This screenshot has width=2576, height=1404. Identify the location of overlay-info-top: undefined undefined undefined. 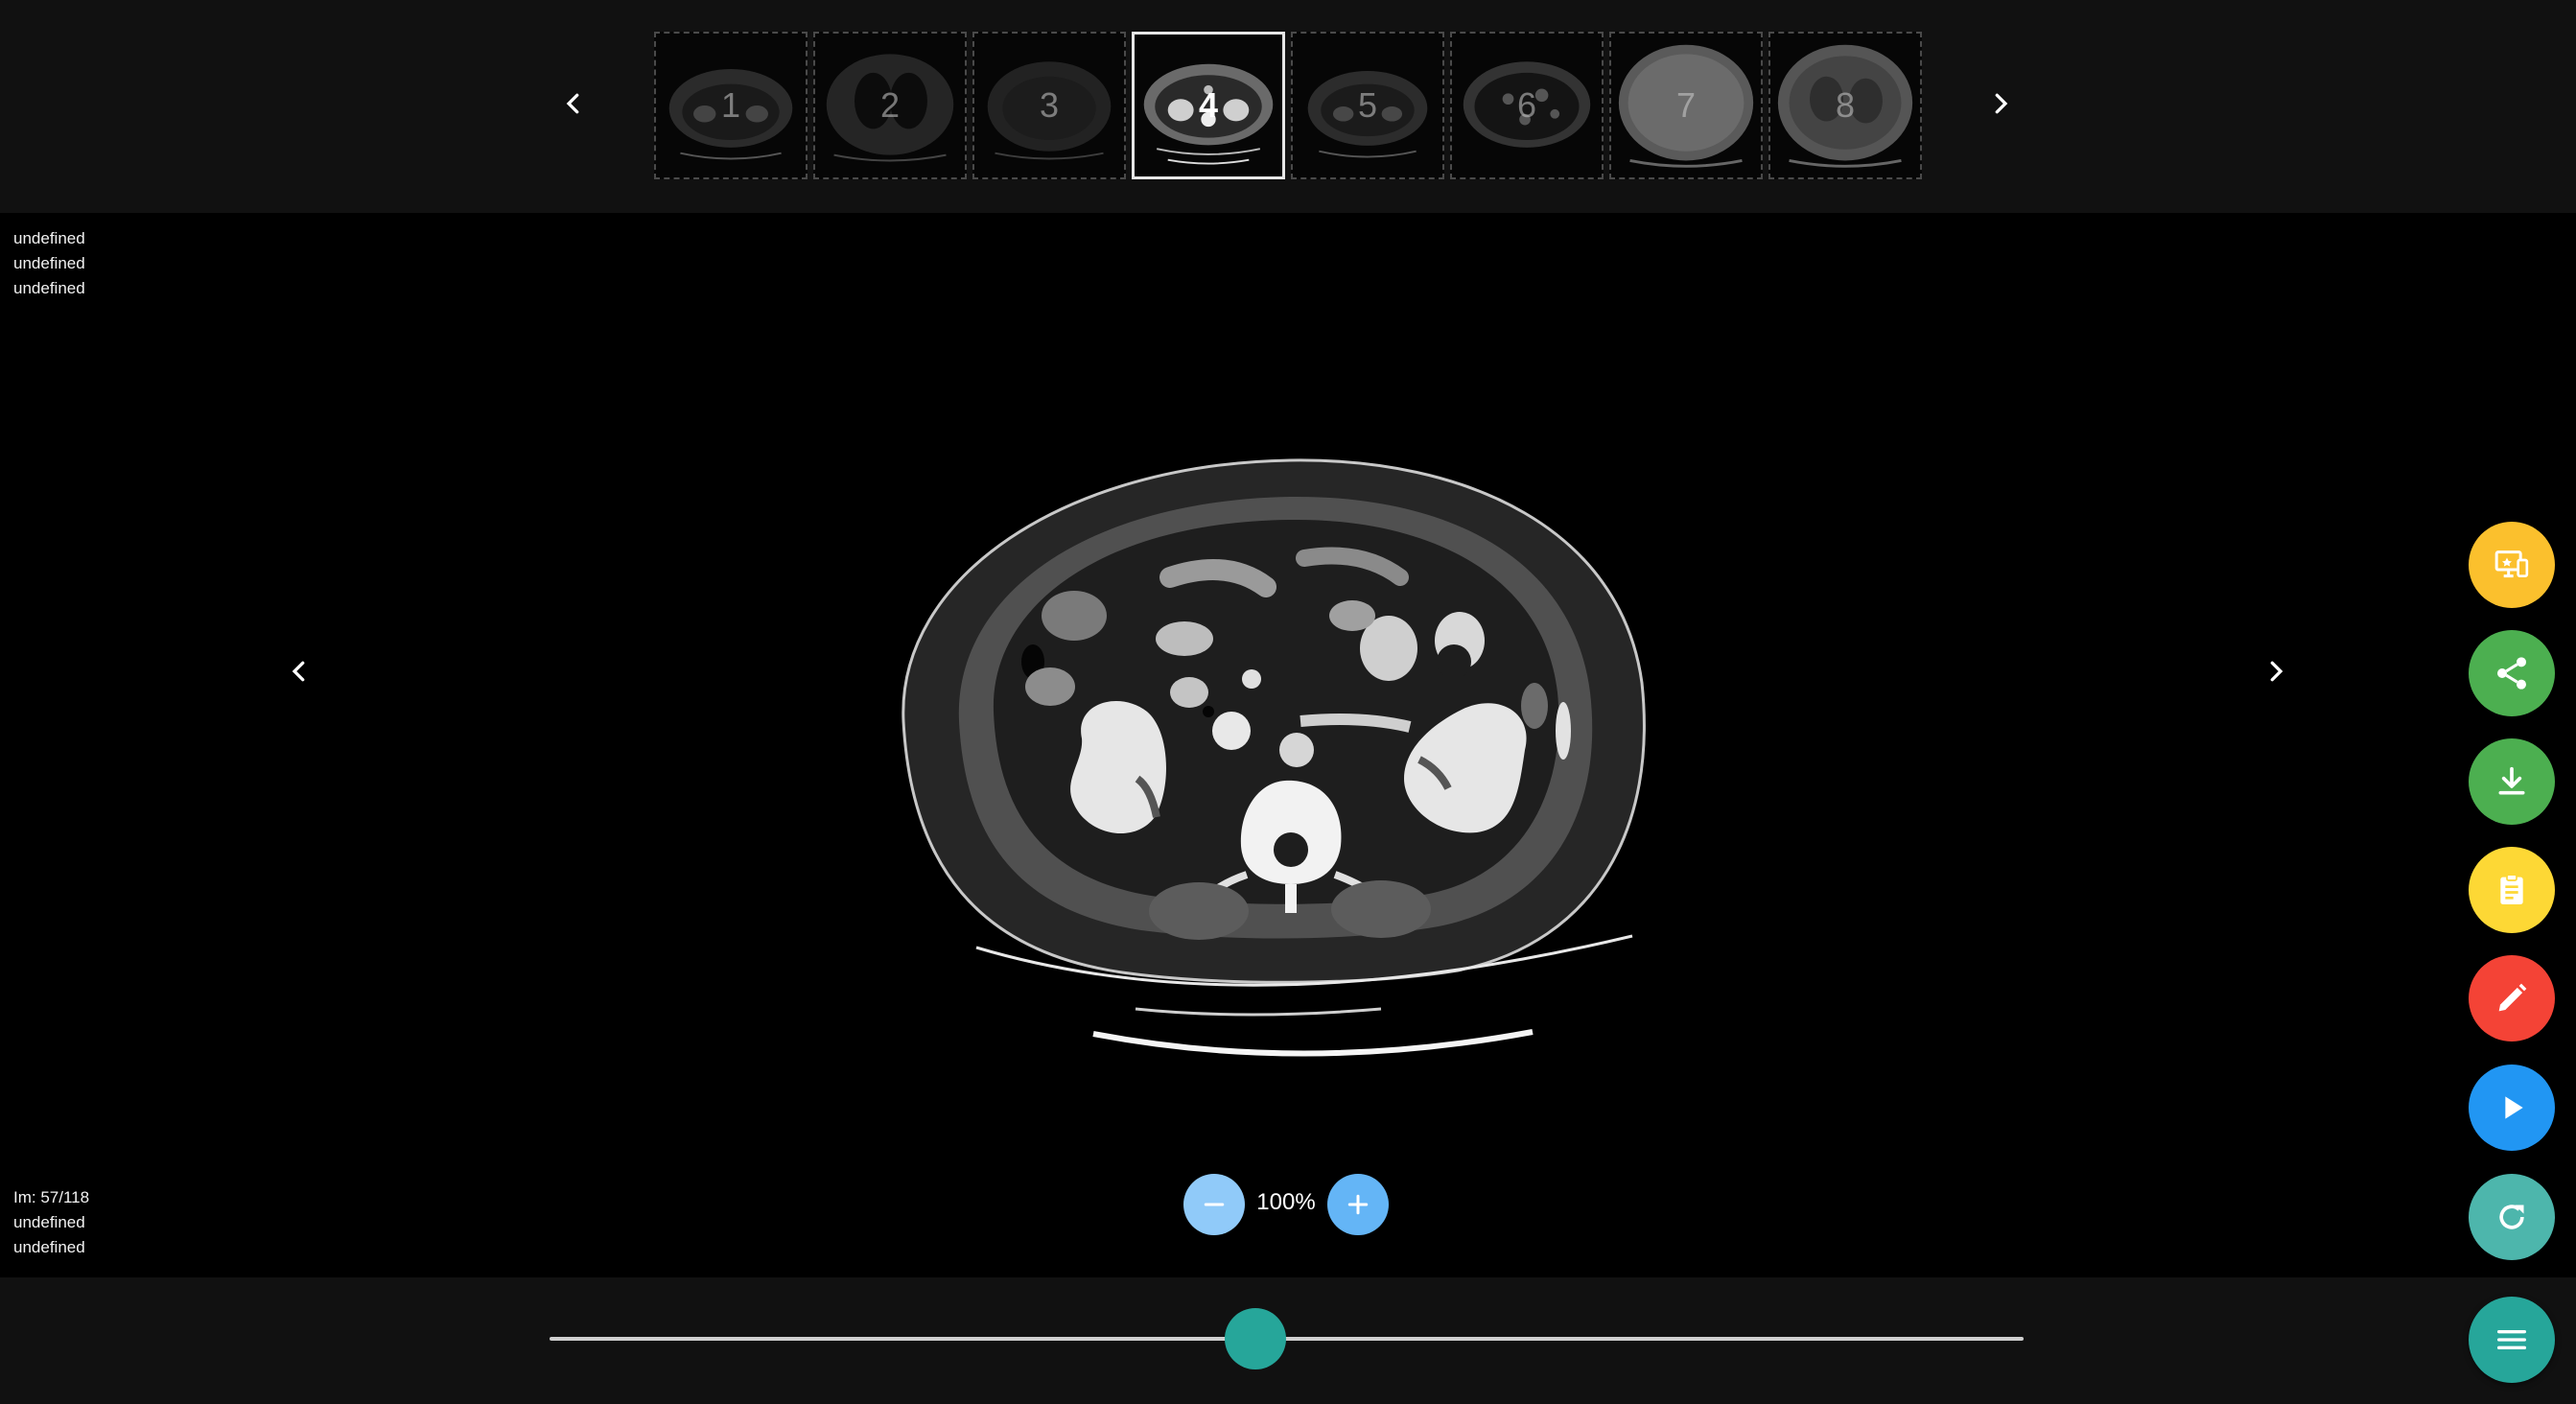
(49, 263).